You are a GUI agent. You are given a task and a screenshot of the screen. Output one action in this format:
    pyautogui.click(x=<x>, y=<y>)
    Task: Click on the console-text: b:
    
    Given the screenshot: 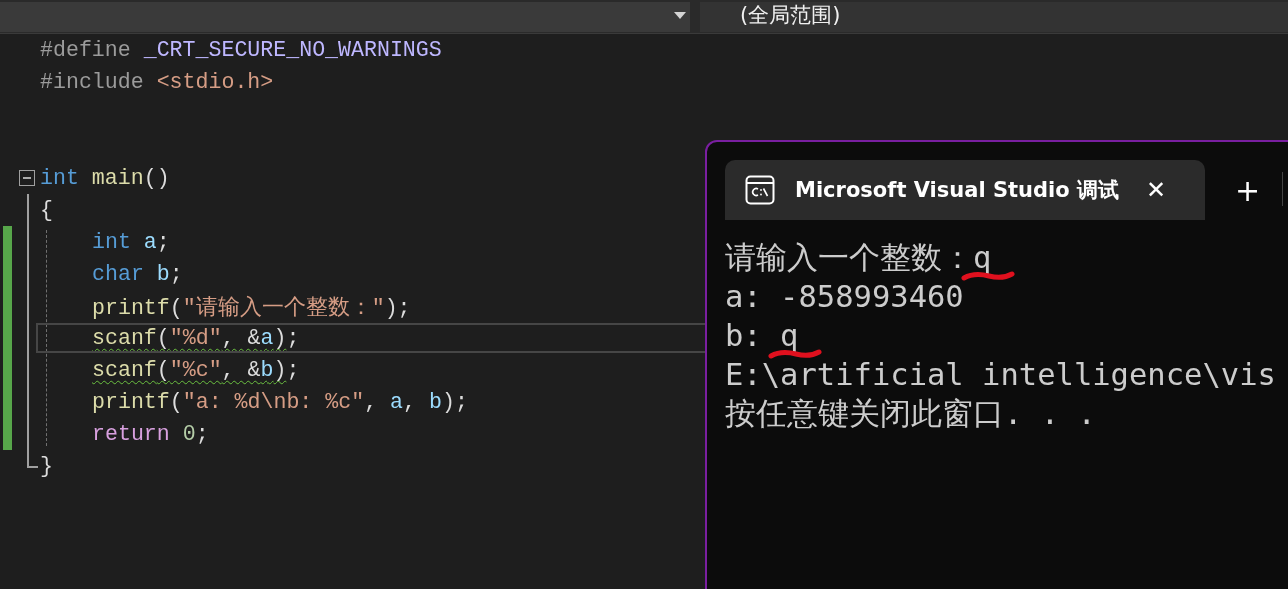 What is the action you would take?
    pyautogui.click(x=744, y=335)
    